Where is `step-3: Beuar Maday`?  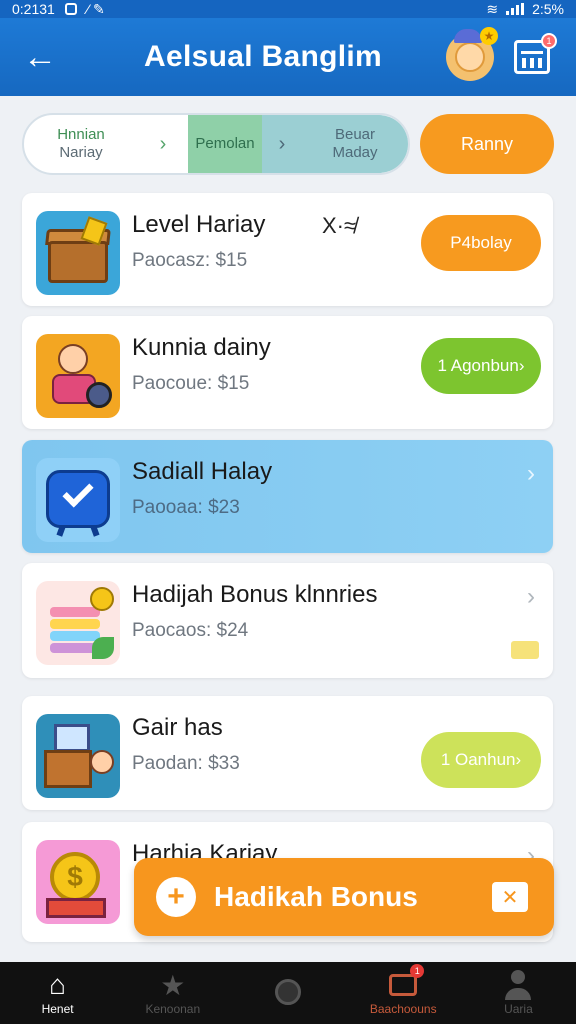
step-3: Beuar Maday is located at coordinates (355, 144).